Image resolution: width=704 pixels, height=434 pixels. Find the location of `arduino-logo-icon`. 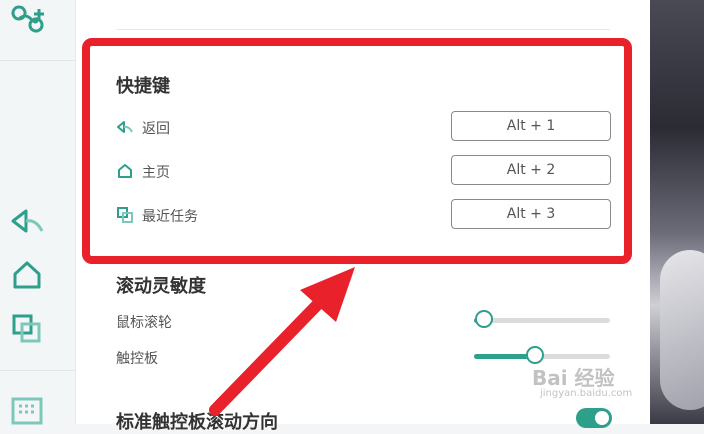

arduino-logo-icon is located at coordinates (28, 19).